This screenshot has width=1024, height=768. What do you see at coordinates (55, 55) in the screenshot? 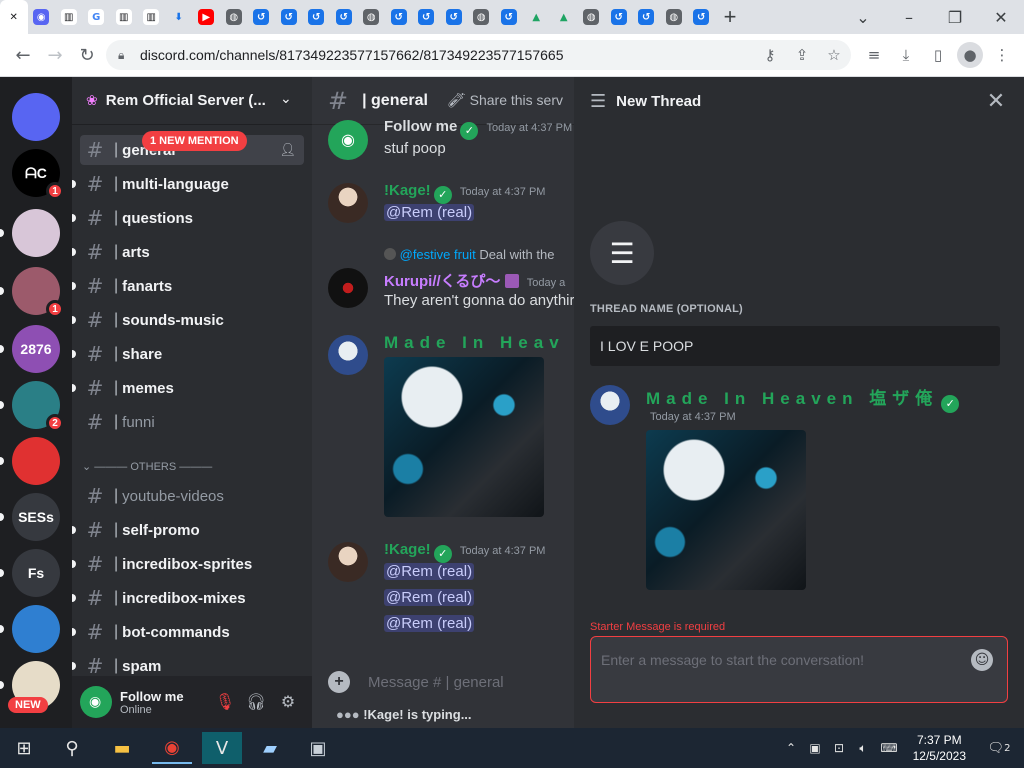
I see `forward-icon: →` at bounding box center [55, 55].